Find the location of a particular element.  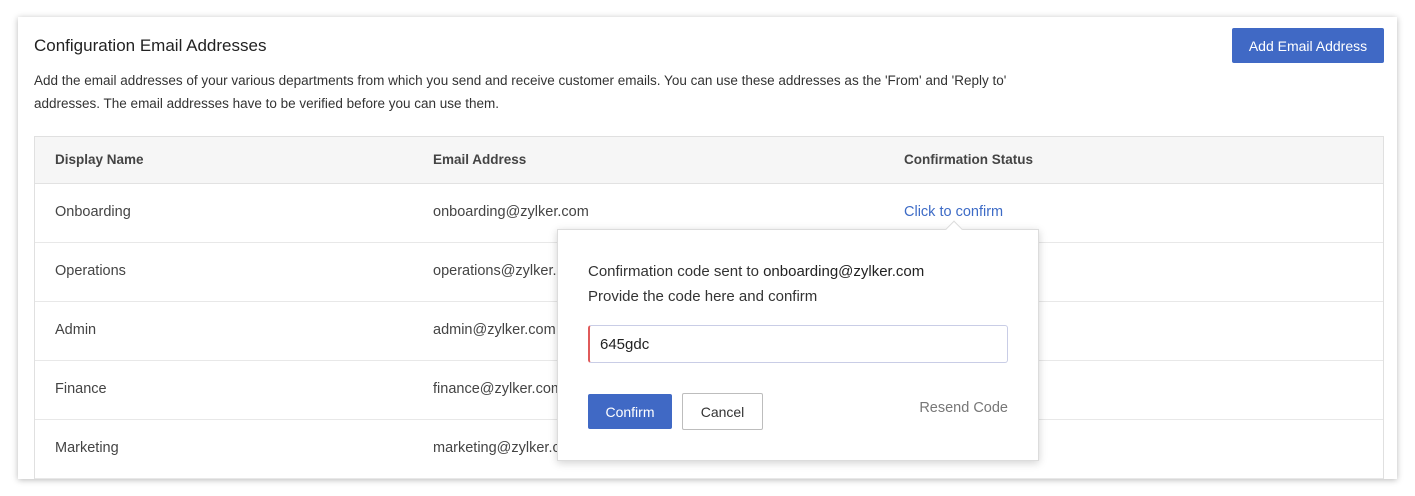

page-title: Configuration Email Addresses is located at coordinates (150, 45).